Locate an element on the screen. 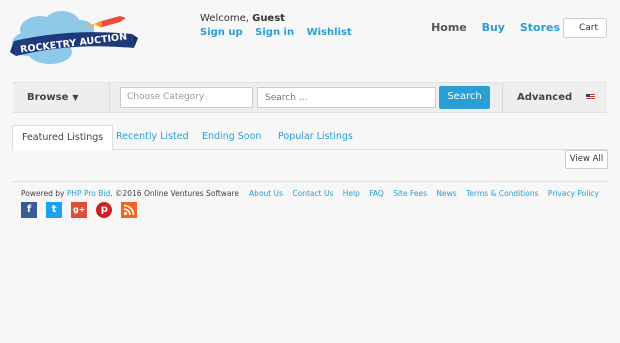 Image resolution: width=620 pixels, height=343 pixels. nav-home: Home is located at coordinates (449, 27).